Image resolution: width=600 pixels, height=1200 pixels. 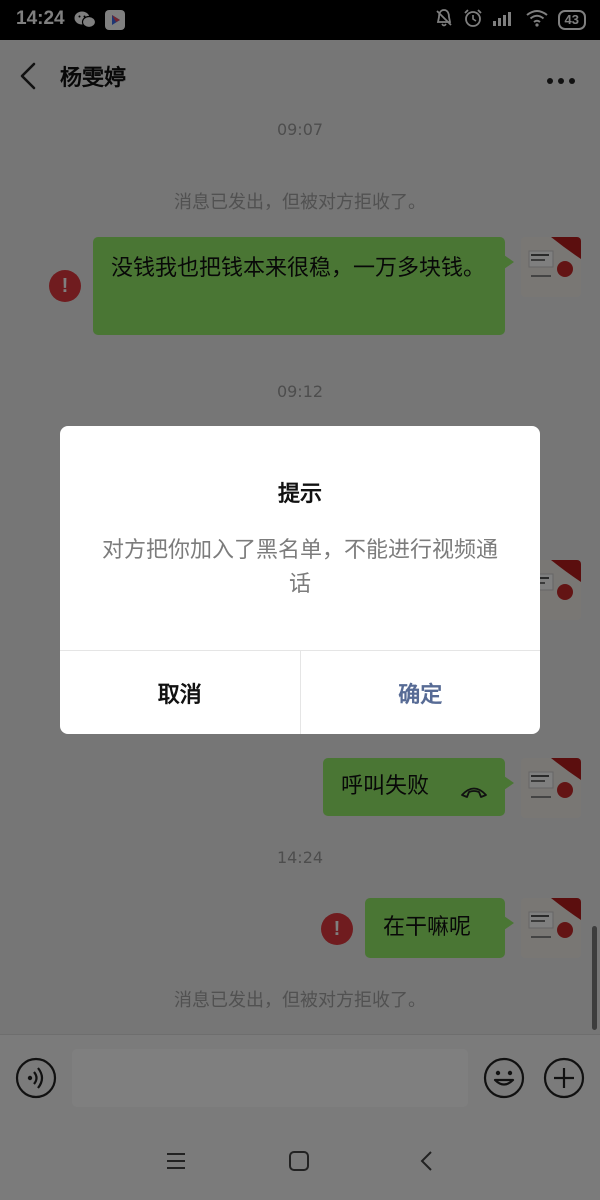 I want to click on dialog-message: 对方把你加入了黑名单，不能进行视频通话, so click(x=299, y=567).